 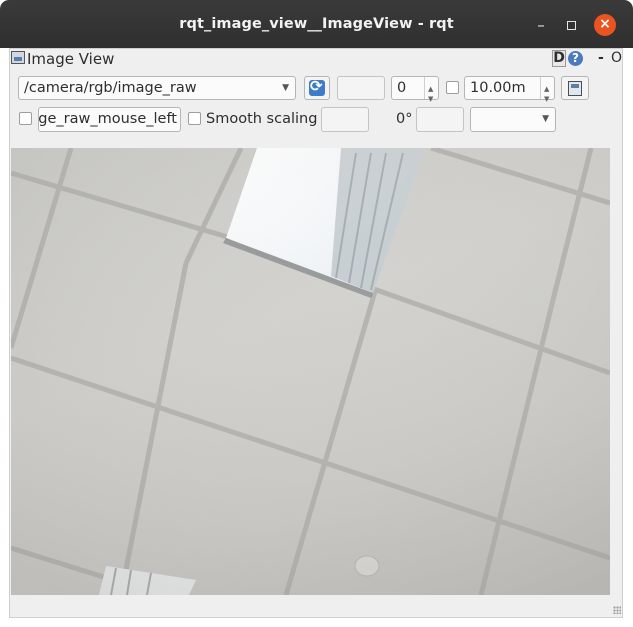 I want to click on refresh-icon, so click(x=317, y=86).